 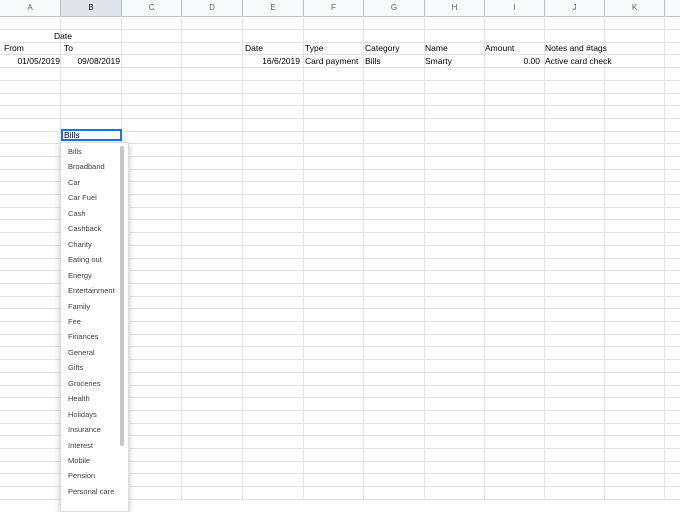 I want to click on dropdown-option: General, so click(x=81, y=353).